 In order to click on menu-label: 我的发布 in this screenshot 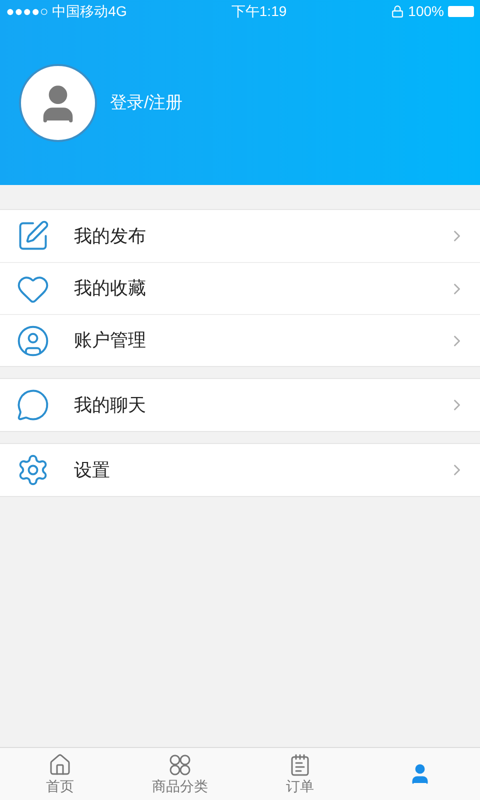, I will do `click(110, 236)`.